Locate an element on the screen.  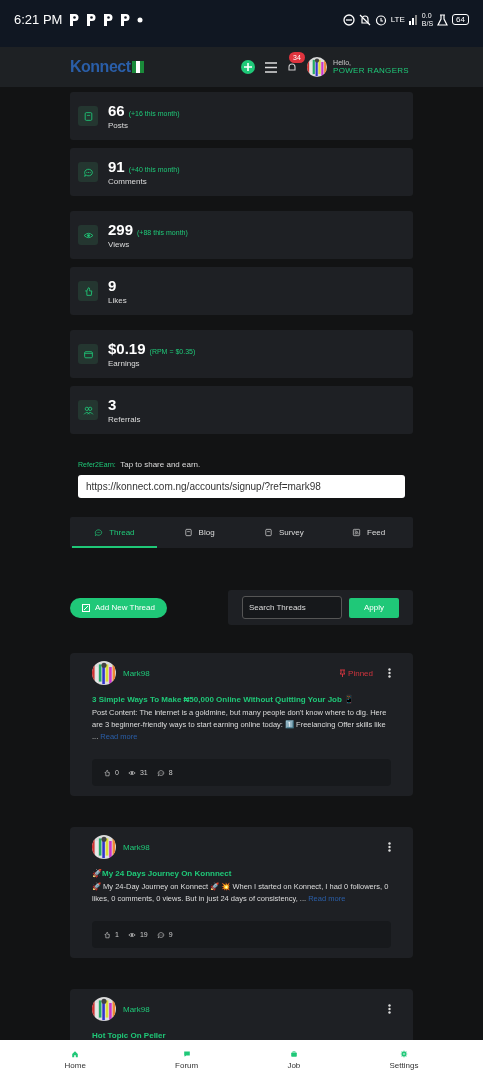
stat-label: Likes is located at coordinates (117, 300).